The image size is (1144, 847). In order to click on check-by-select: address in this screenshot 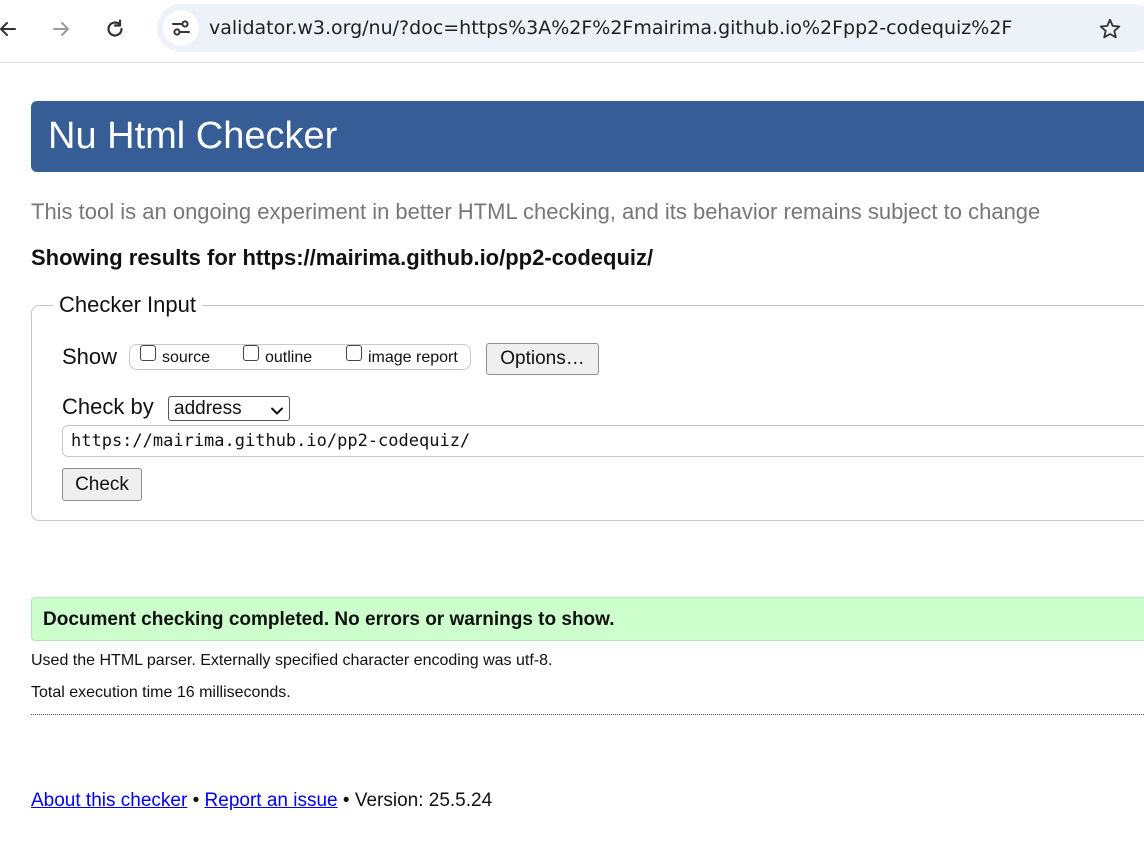, I will do `click(229, 408)`.